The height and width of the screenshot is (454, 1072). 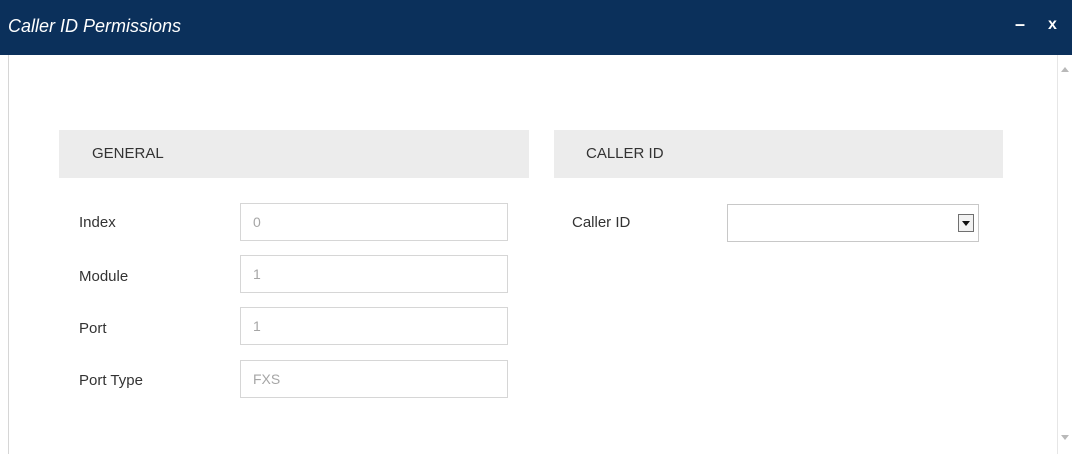 I want to click on general-section-header: GENERAL, so click(x=294, y=154).